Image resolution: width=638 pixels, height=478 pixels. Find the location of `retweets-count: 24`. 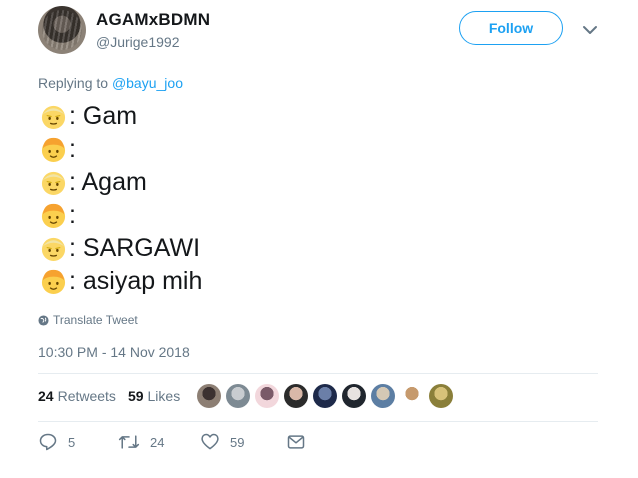

retweets-count: 24 is located at coordinates (46, 396).